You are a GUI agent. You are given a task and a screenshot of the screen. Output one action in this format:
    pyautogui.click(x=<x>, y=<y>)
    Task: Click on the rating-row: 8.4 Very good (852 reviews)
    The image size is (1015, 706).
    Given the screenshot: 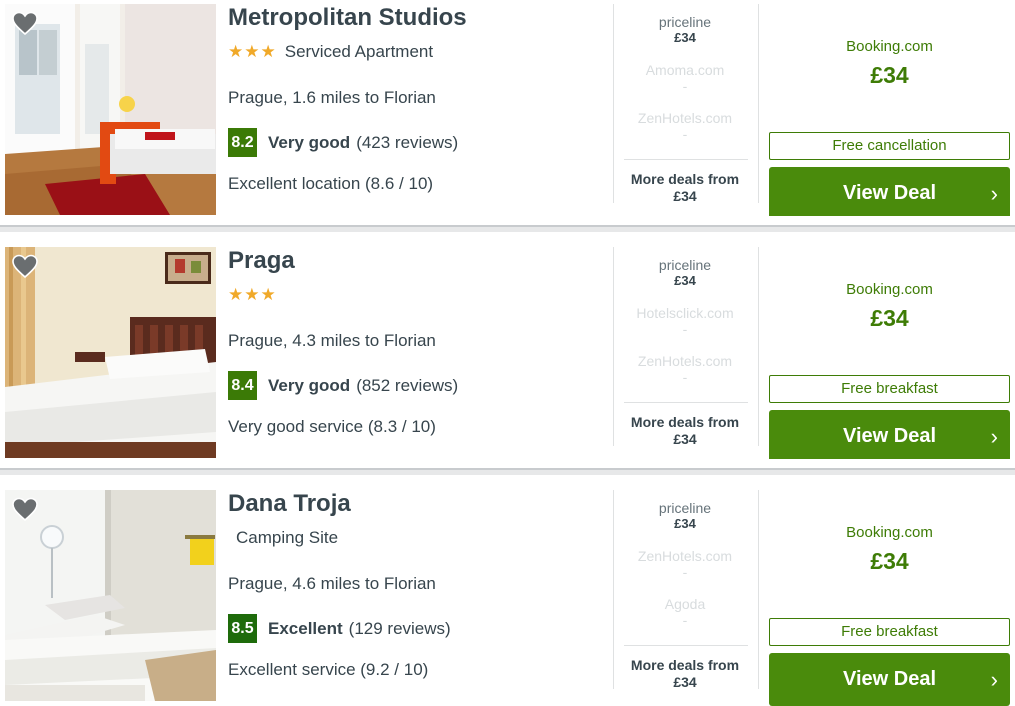 What is the action you would take?
    pyautogui.click(x=343, y=385)
    